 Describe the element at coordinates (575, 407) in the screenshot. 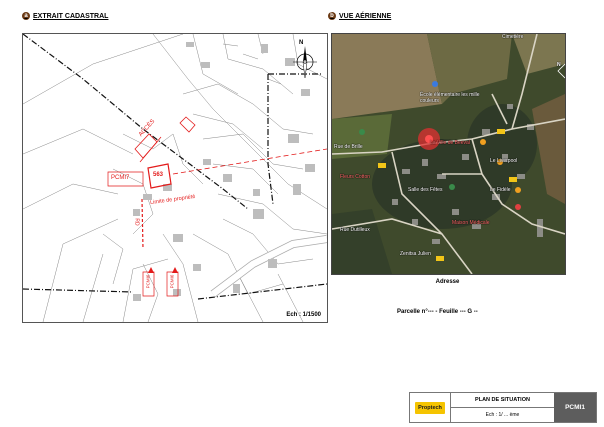

I see `plan-code: PCMI1` at that location.